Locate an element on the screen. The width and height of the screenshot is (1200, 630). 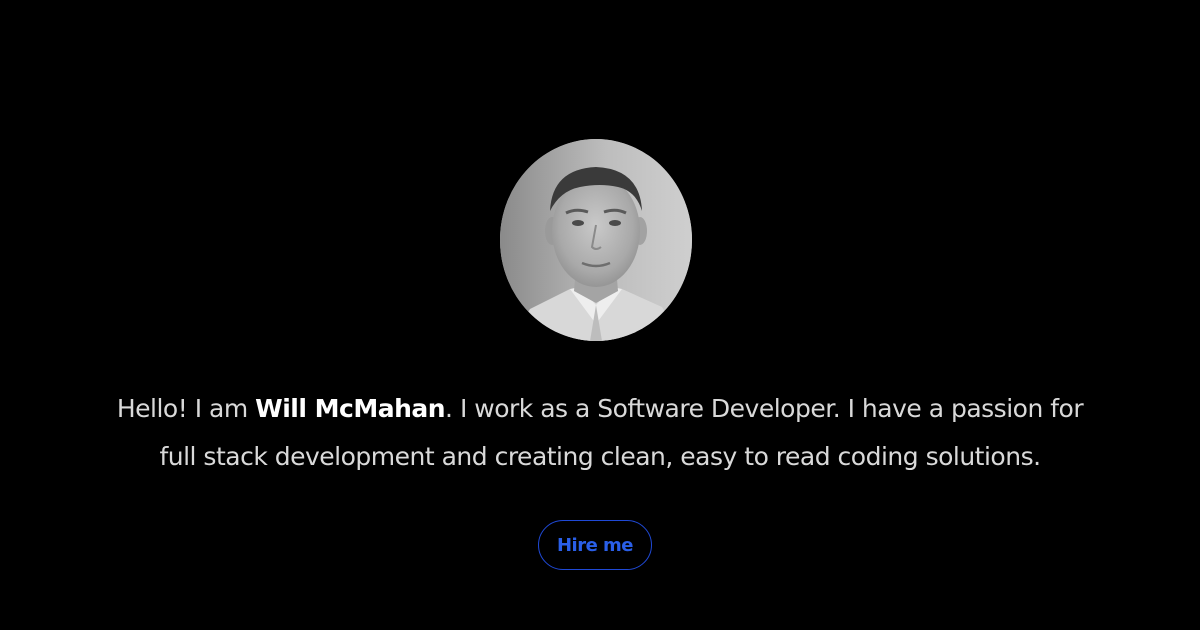
developer-name: Will McMahan is located at coordinates (350, 408).